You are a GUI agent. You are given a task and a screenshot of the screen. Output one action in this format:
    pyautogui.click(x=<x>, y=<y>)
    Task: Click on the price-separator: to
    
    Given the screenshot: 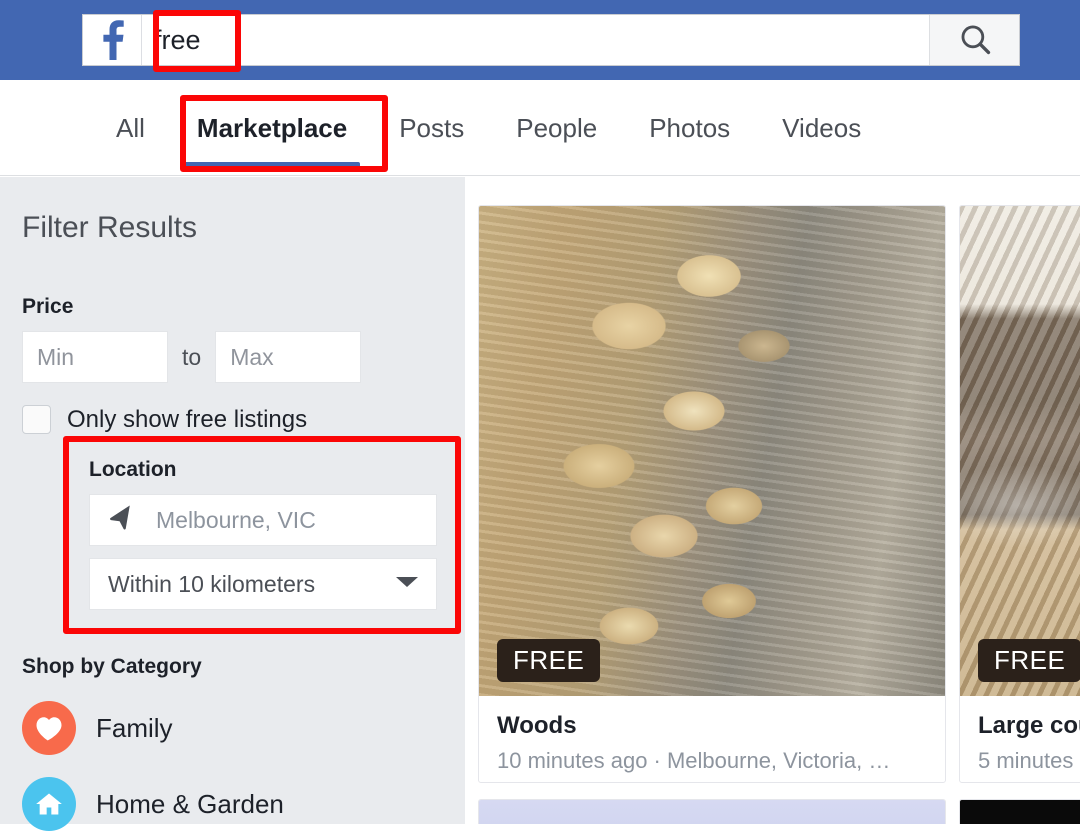 What is the action you would take?
    pyautogui.click(x=192, y=356)
    